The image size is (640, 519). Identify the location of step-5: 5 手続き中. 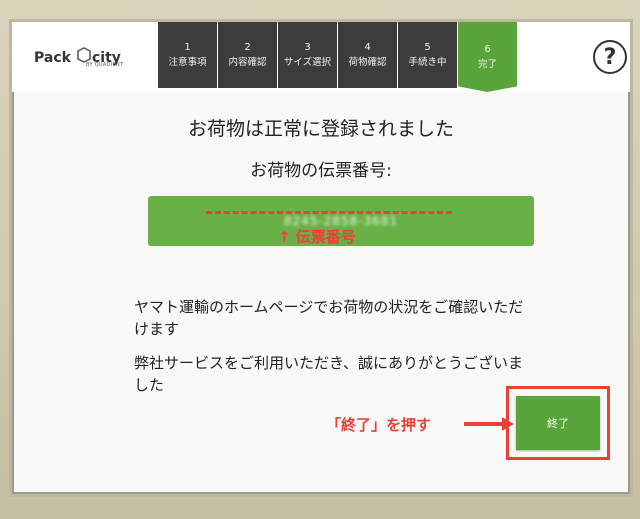
(427, 55).